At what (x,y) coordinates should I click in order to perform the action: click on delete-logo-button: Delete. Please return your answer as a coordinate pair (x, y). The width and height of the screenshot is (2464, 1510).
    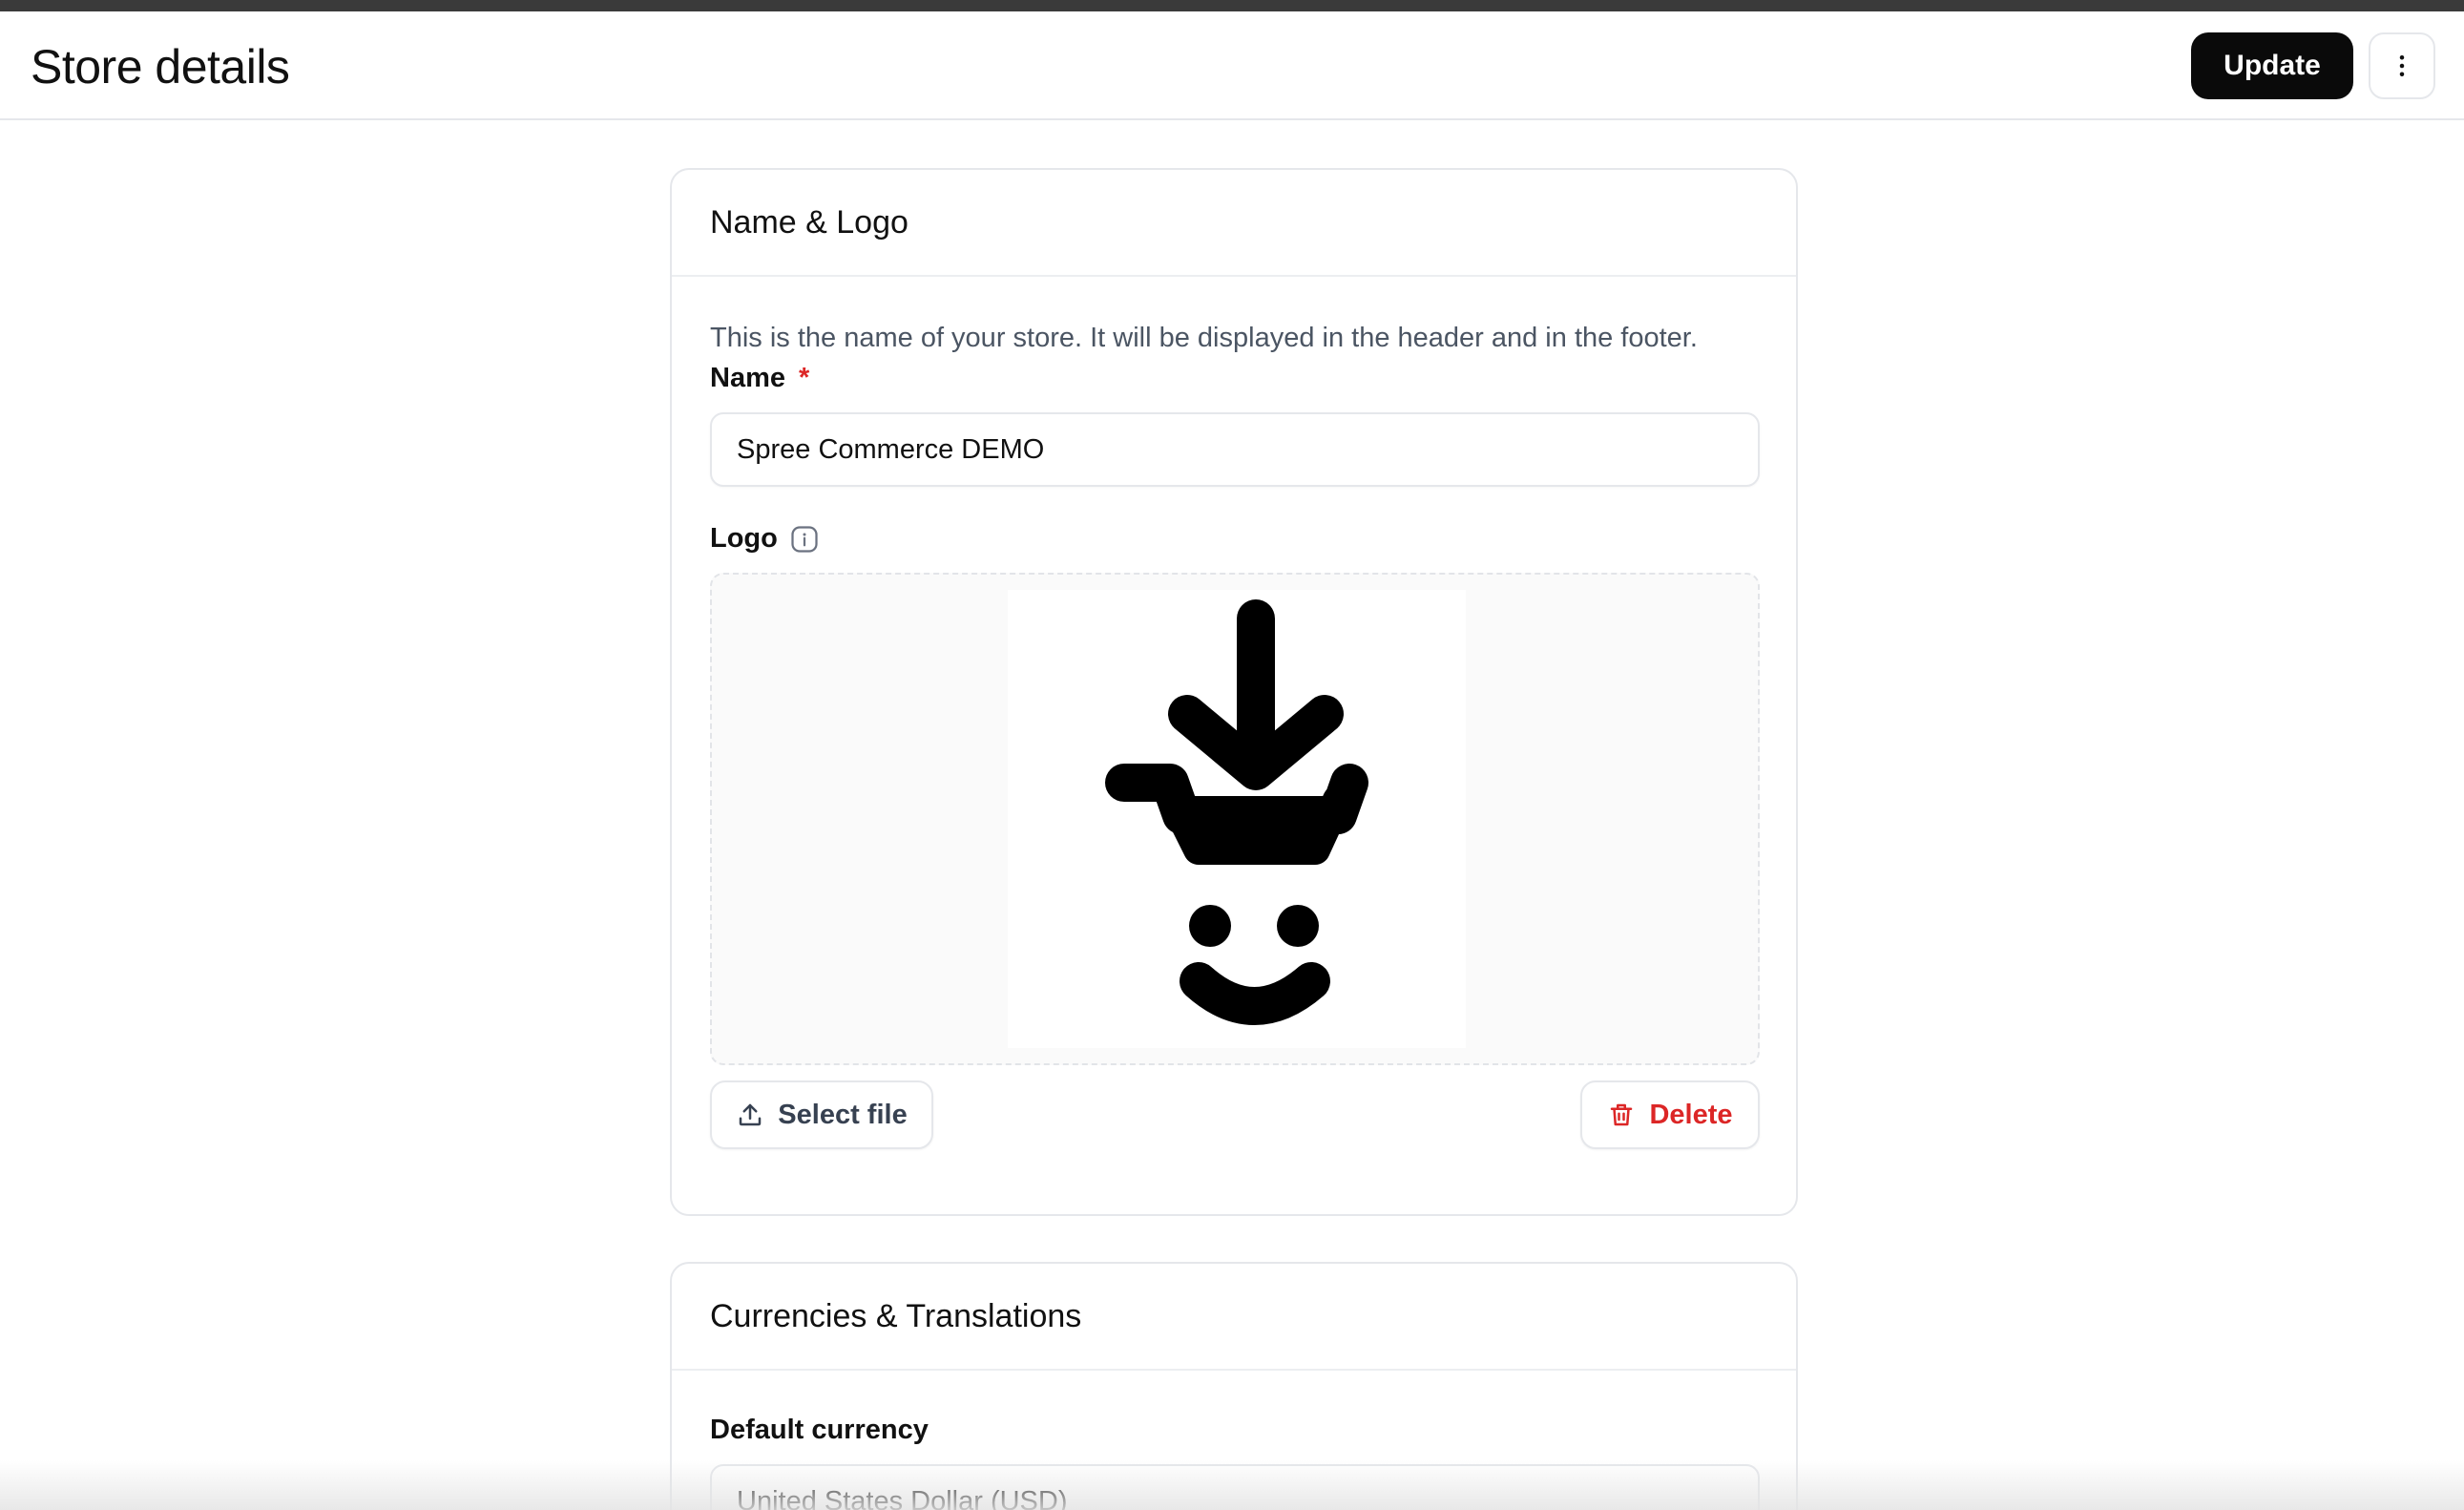
    Looking at the image, I should click on (1670, 1114).